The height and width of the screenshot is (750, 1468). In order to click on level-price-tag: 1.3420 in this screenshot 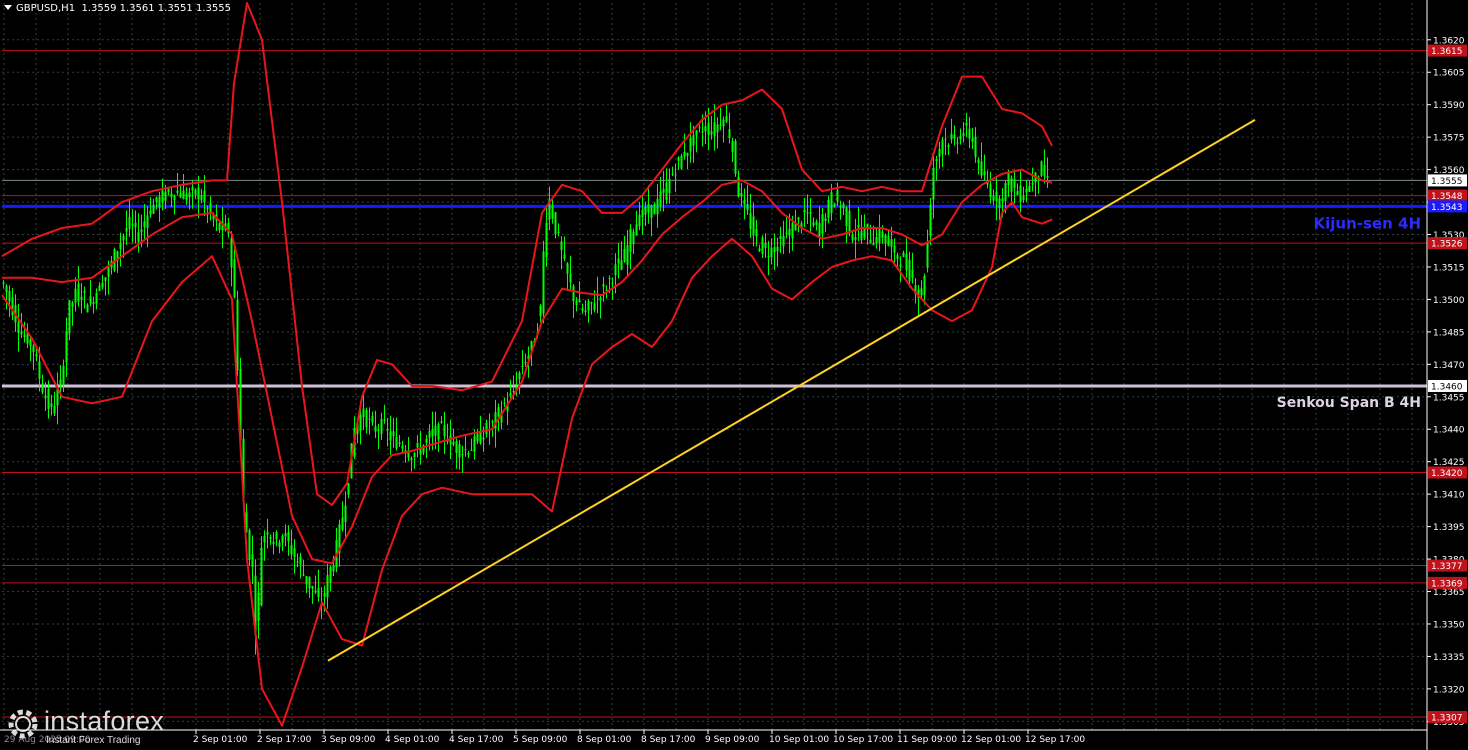, I will do `click(1447, 474)`.